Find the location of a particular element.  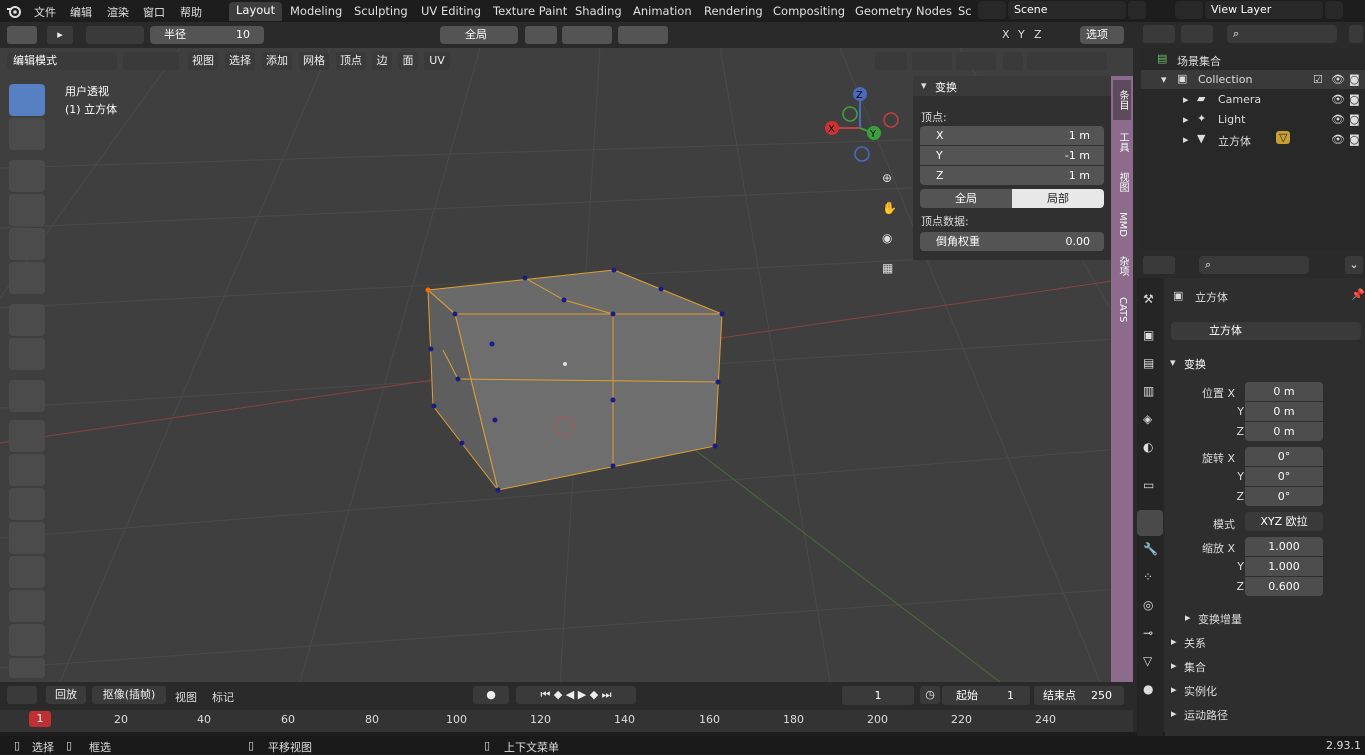

properties-editor-type is located at coordinates (1159, 265).